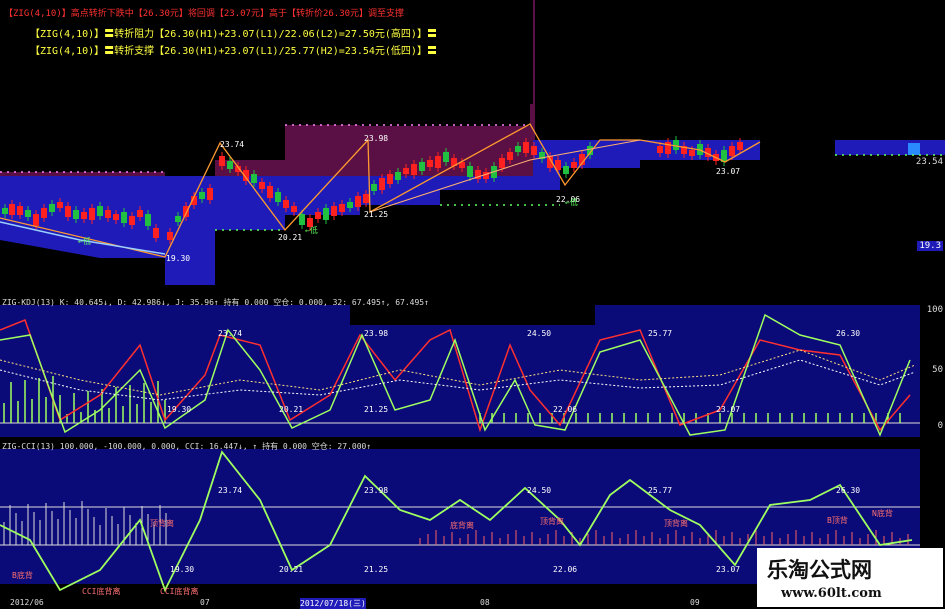 The image size is (945, 609). Describe the element at coordinates (848, 490) in the screenshot. I see `cci-label: 26.30` at that location.